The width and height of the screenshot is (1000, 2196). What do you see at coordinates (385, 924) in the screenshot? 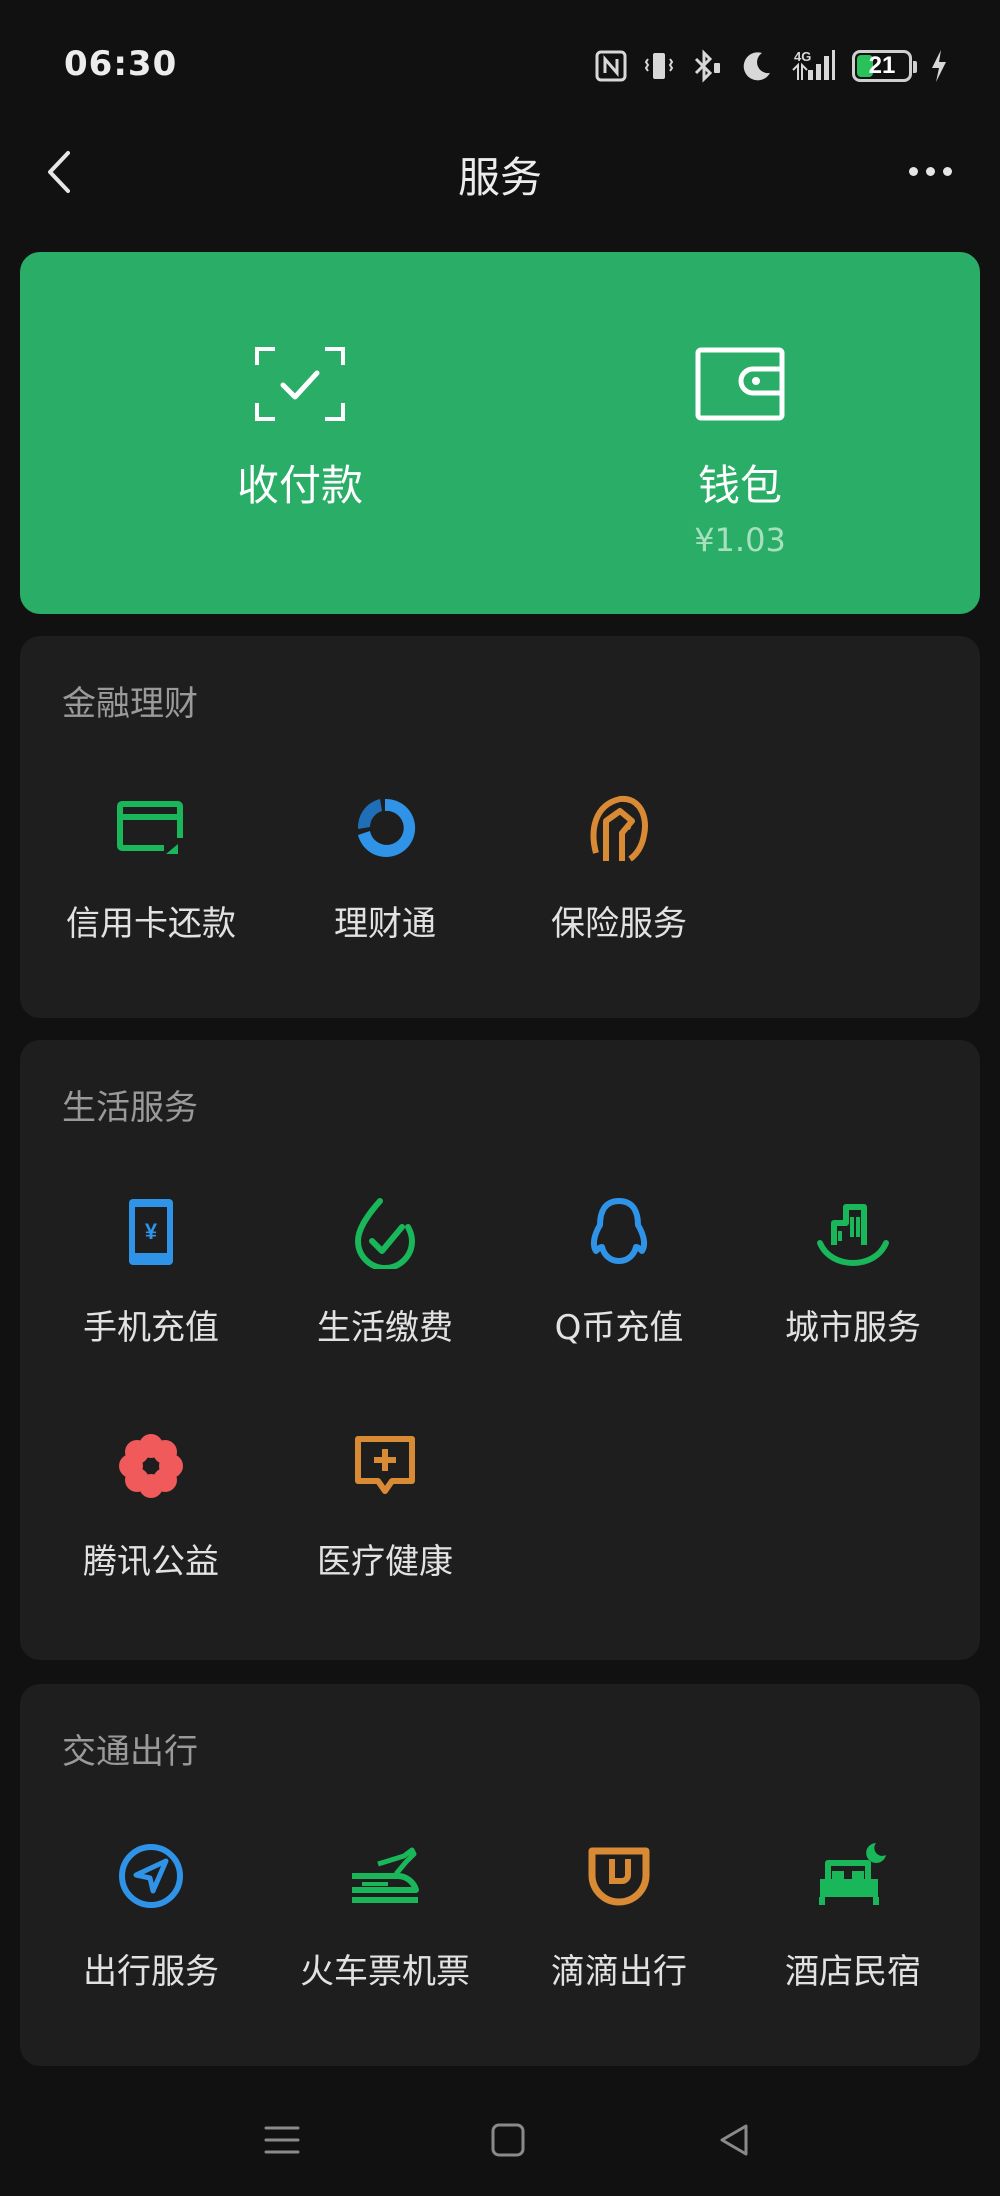
I see `item-label: 理财通` at bounding box center [385, 924].